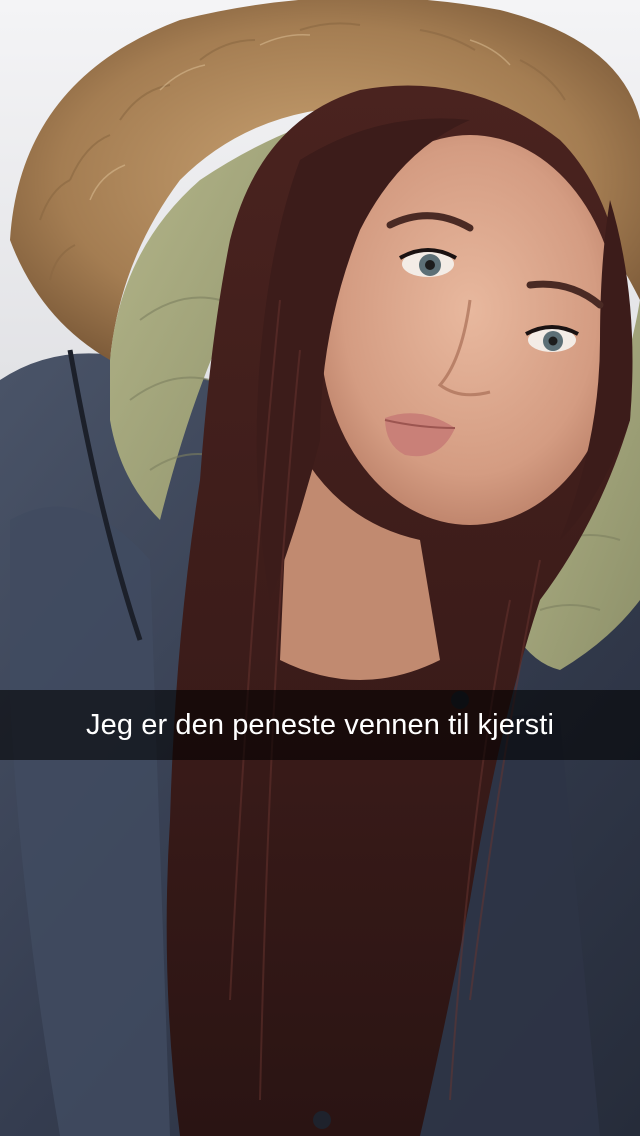 The width and height of the screenshot is (640, 1136). I want to click on caption-text: Jeg er den peneste vennen til kjersti, so click(320, 724).